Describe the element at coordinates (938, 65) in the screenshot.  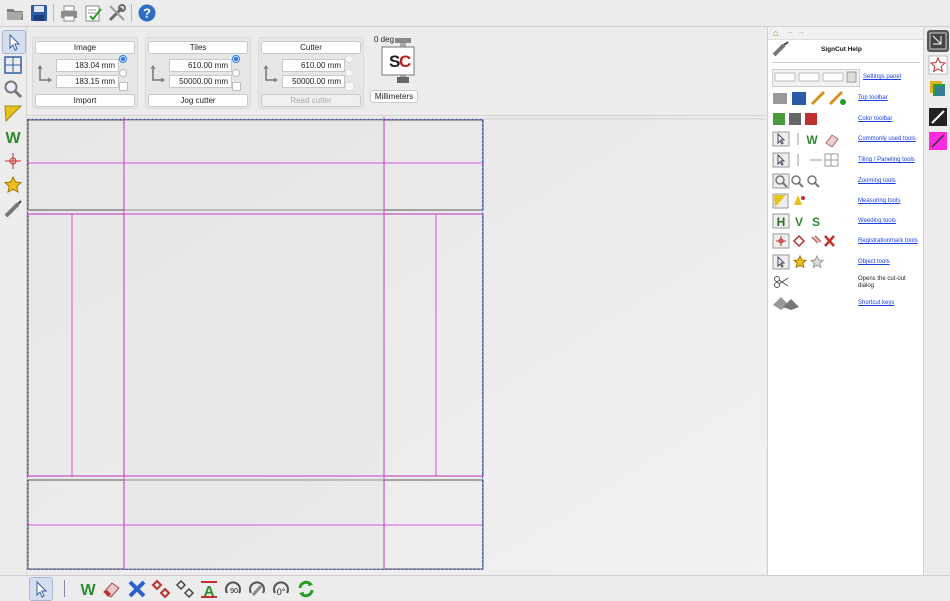
I see `star-shape-icon` at that location.